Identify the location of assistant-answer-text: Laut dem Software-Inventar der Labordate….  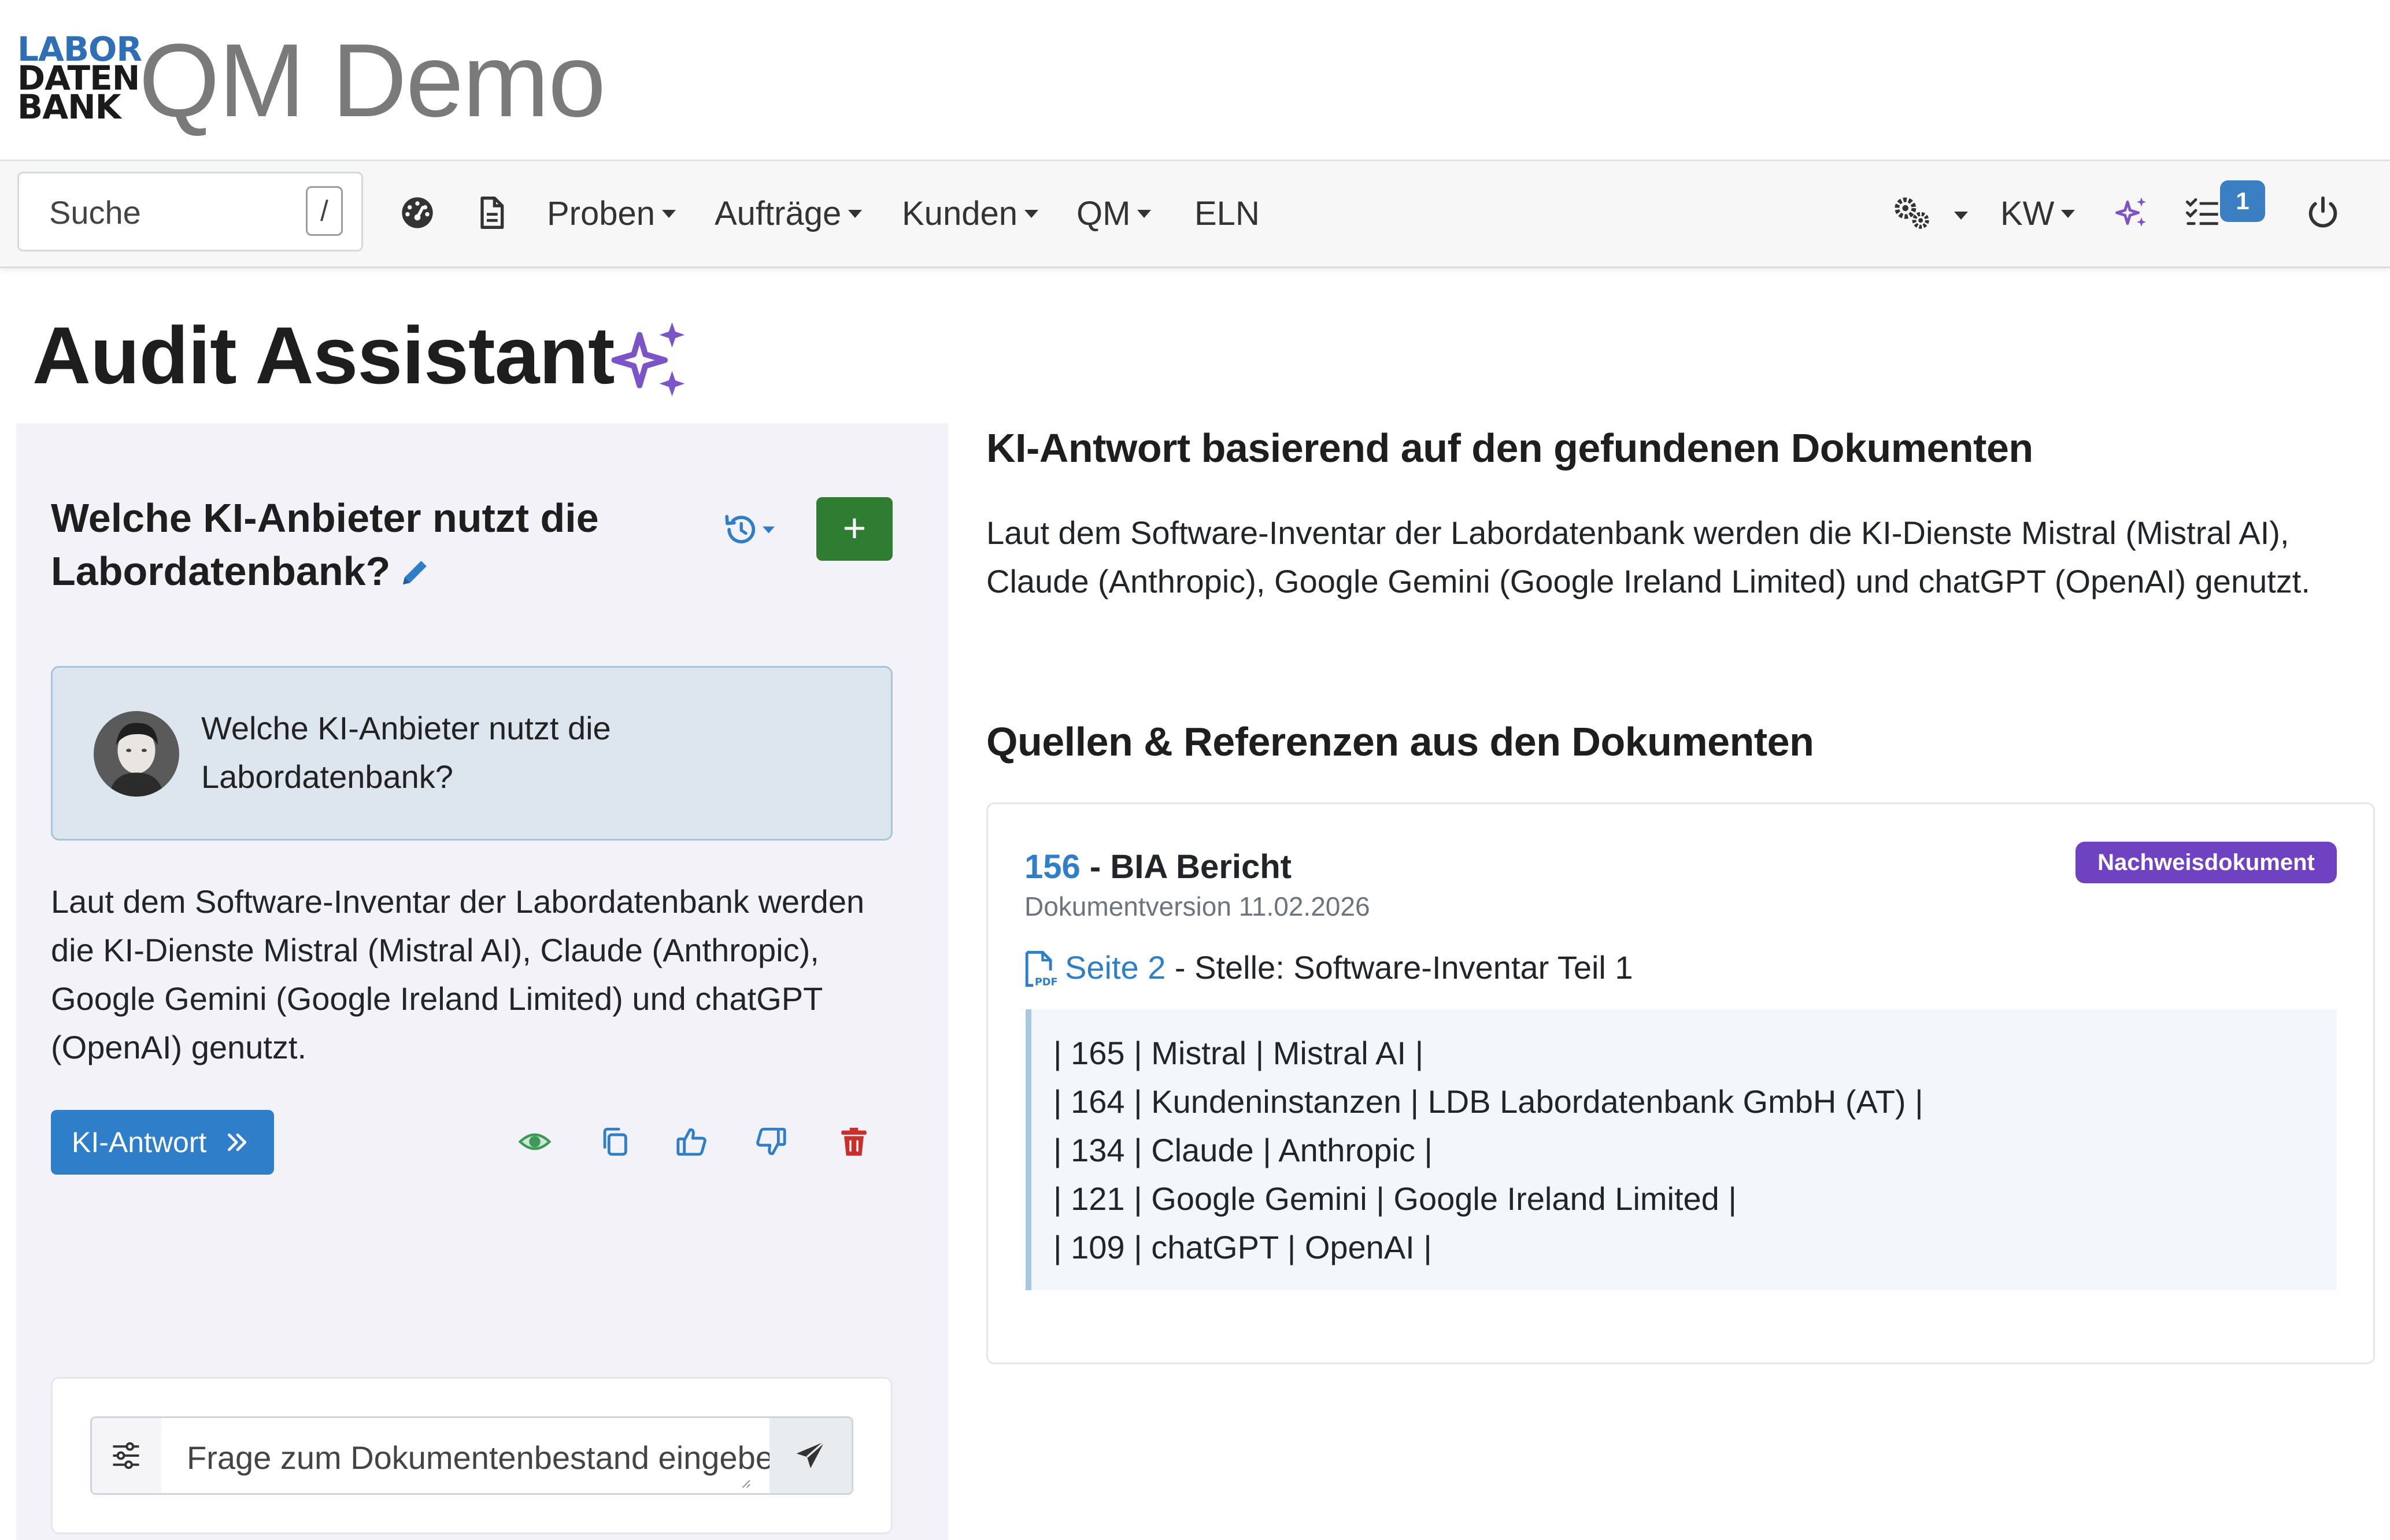
(458, 974).